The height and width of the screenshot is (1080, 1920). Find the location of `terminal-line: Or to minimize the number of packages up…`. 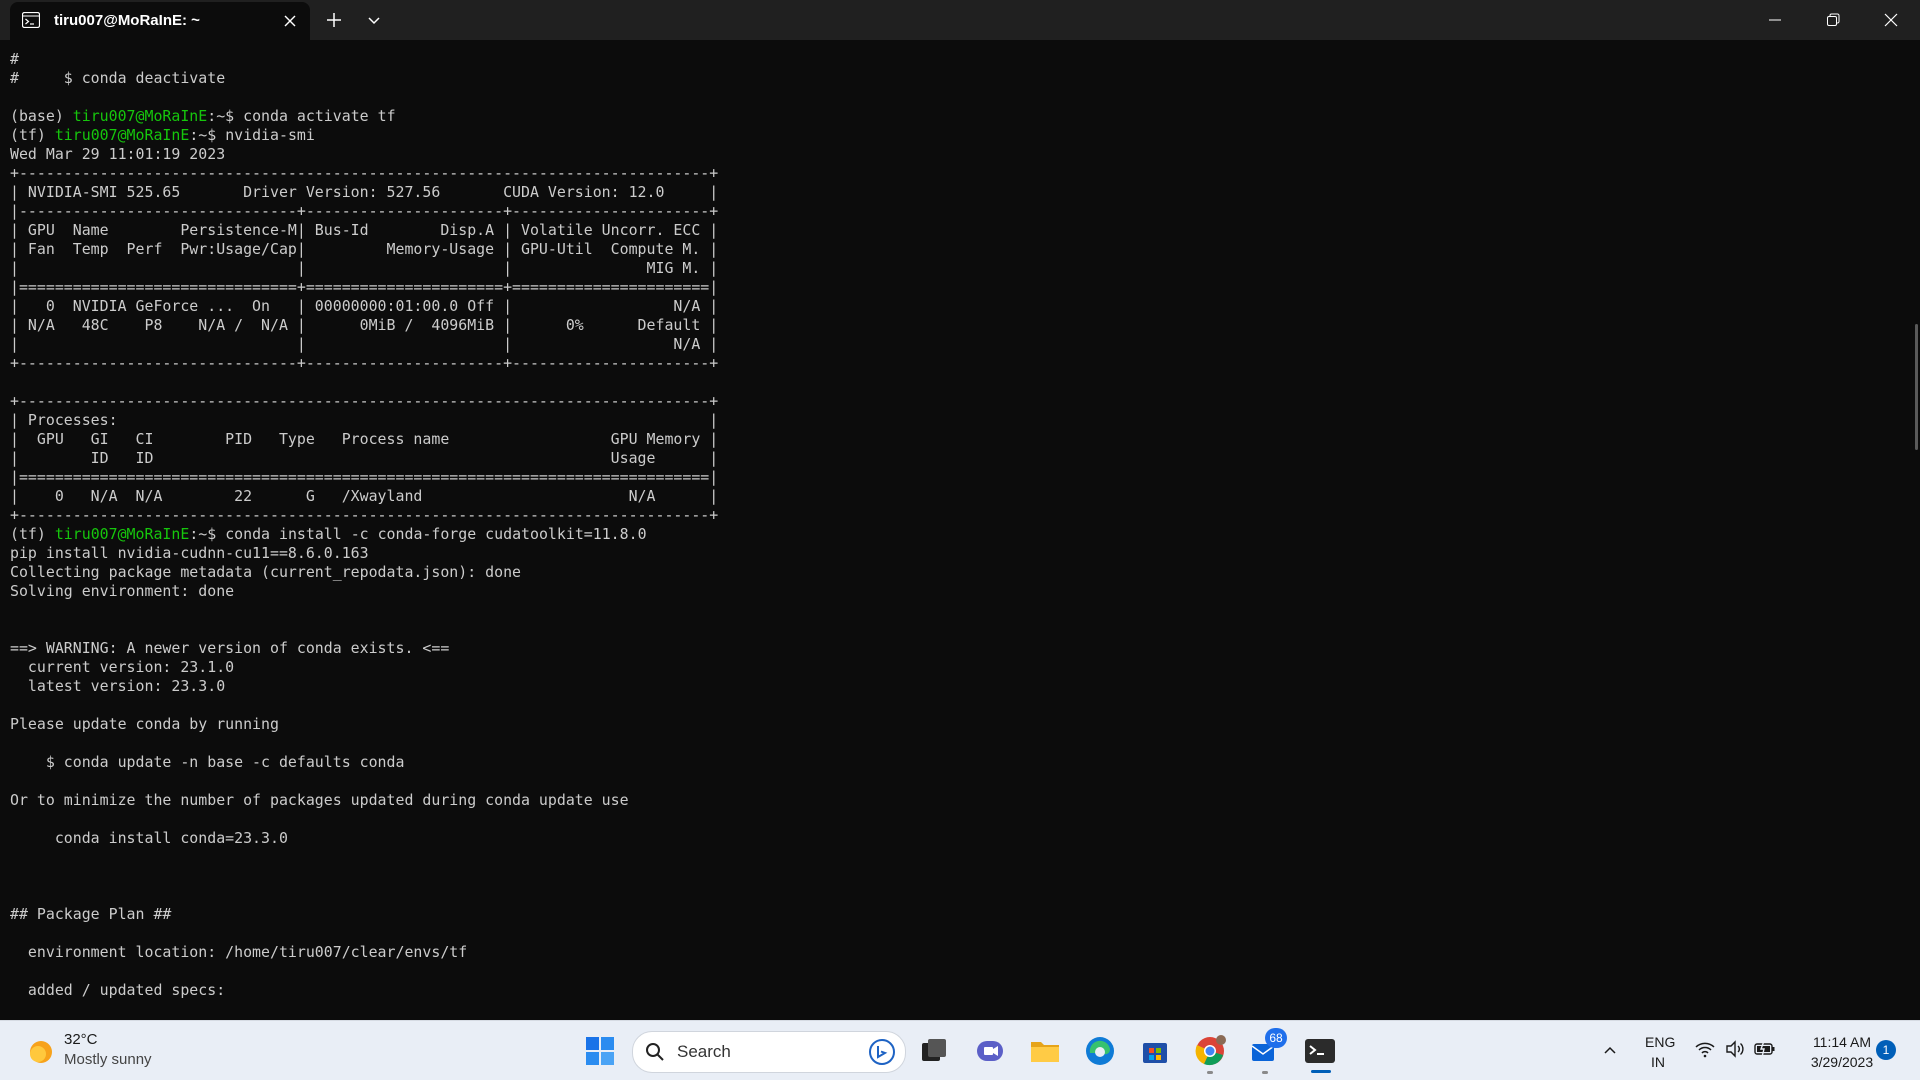

terminal-line: Or to minimize the number of packages up… is located at coordinates (319, 800).